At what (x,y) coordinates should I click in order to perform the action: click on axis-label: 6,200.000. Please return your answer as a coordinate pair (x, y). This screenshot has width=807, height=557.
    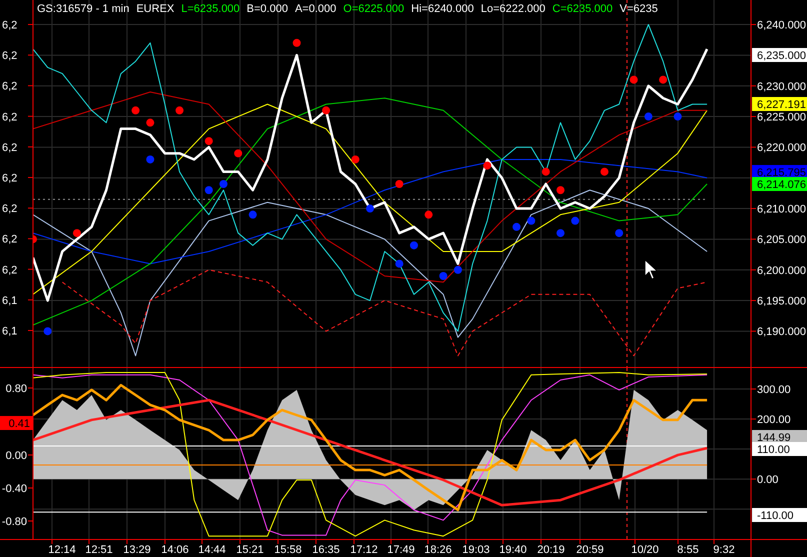
    Looking at the image, I should click on (781, 270).